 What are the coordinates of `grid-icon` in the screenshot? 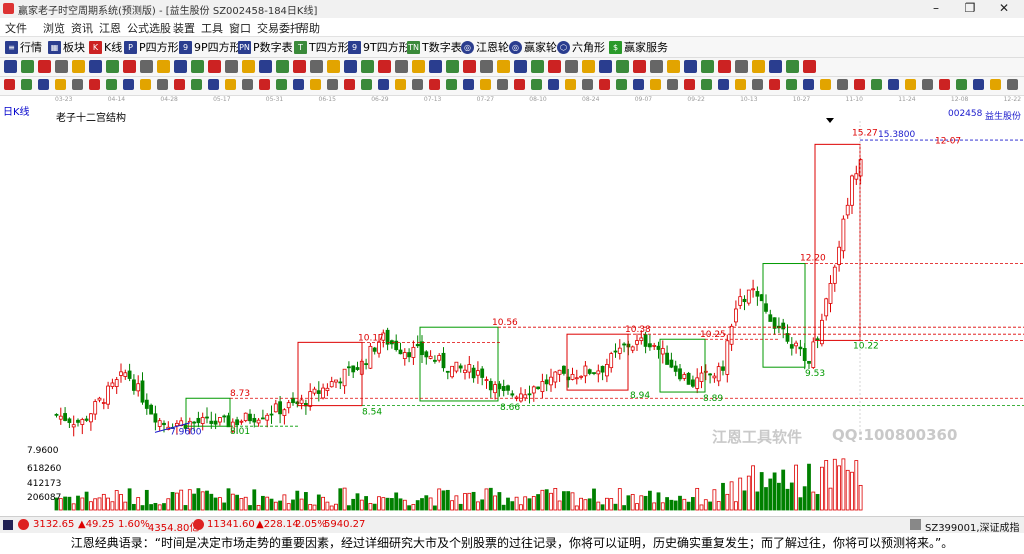 It's located at (8, 525).